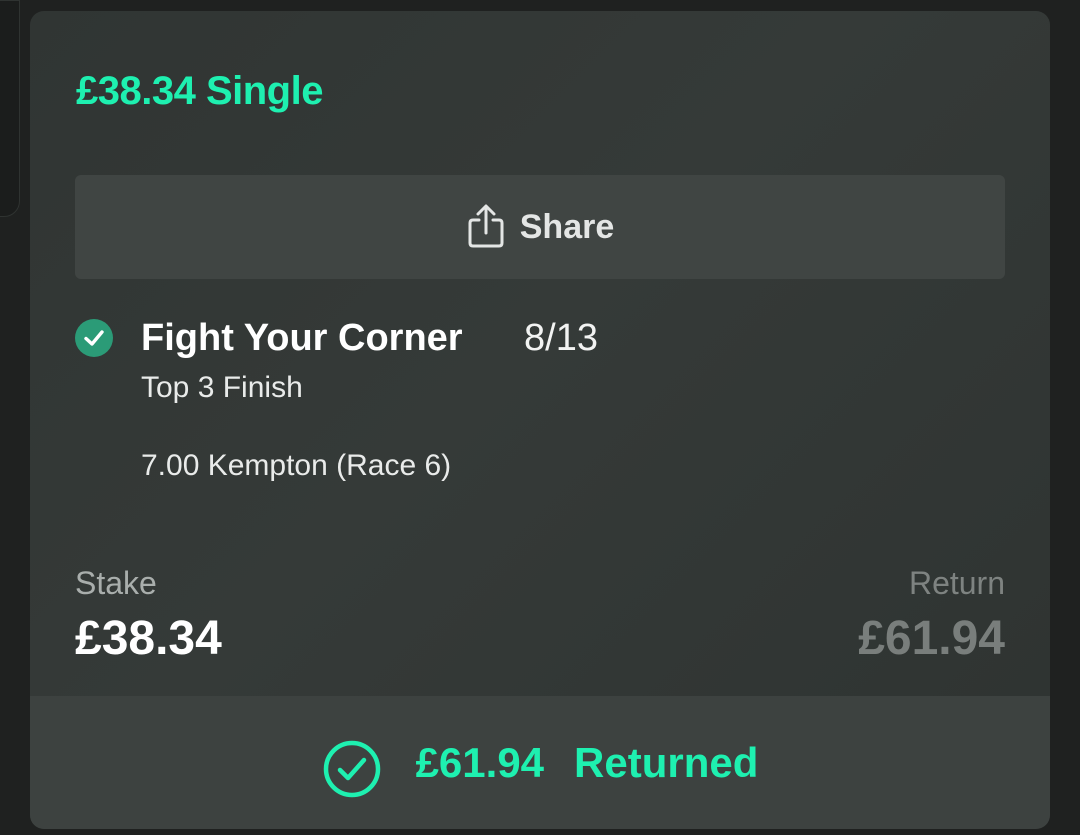 The height and width of the screenshot is (835, 1080). I want to click on share-button: Share, so click(540, 227).